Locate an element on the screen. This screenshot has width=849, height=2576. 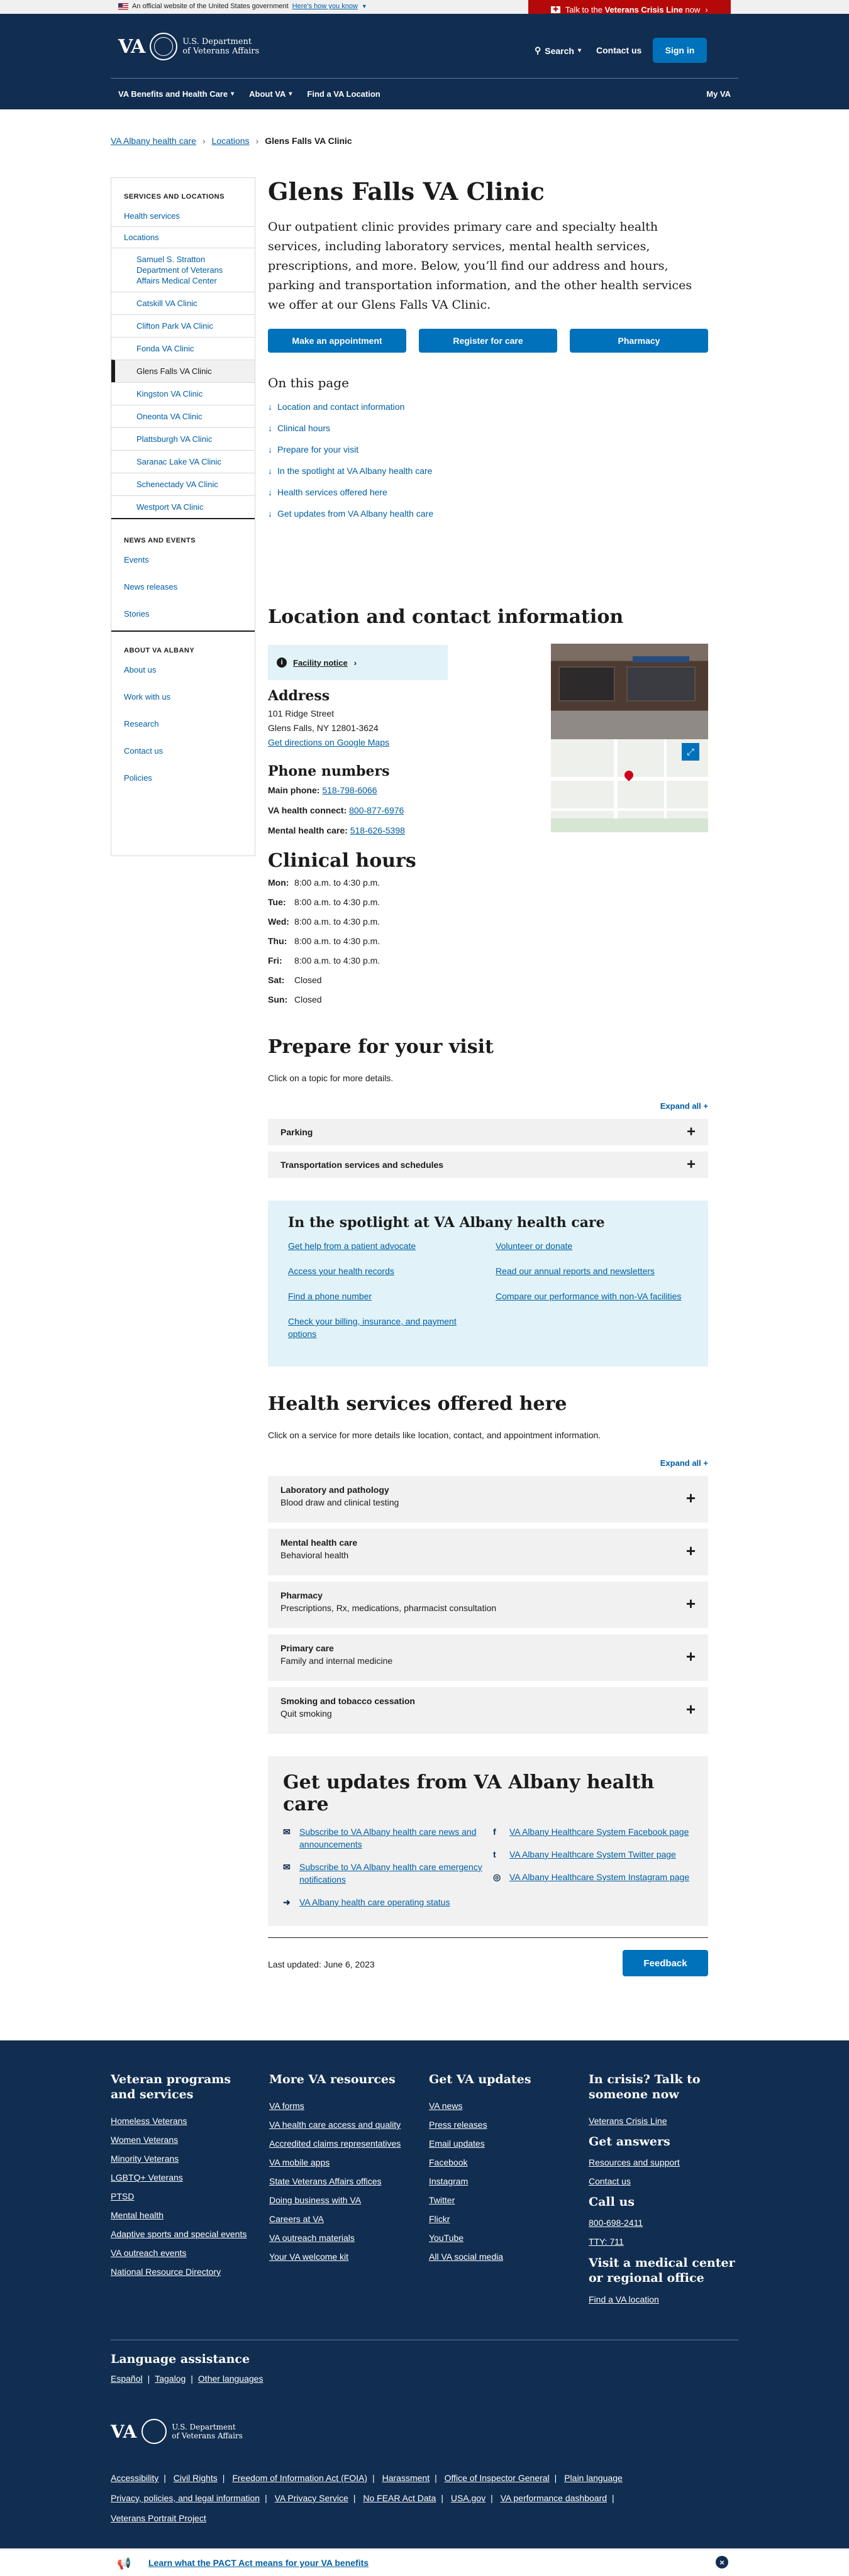
expand-map-icon: ⤢ is located at coordinates (691, 752).